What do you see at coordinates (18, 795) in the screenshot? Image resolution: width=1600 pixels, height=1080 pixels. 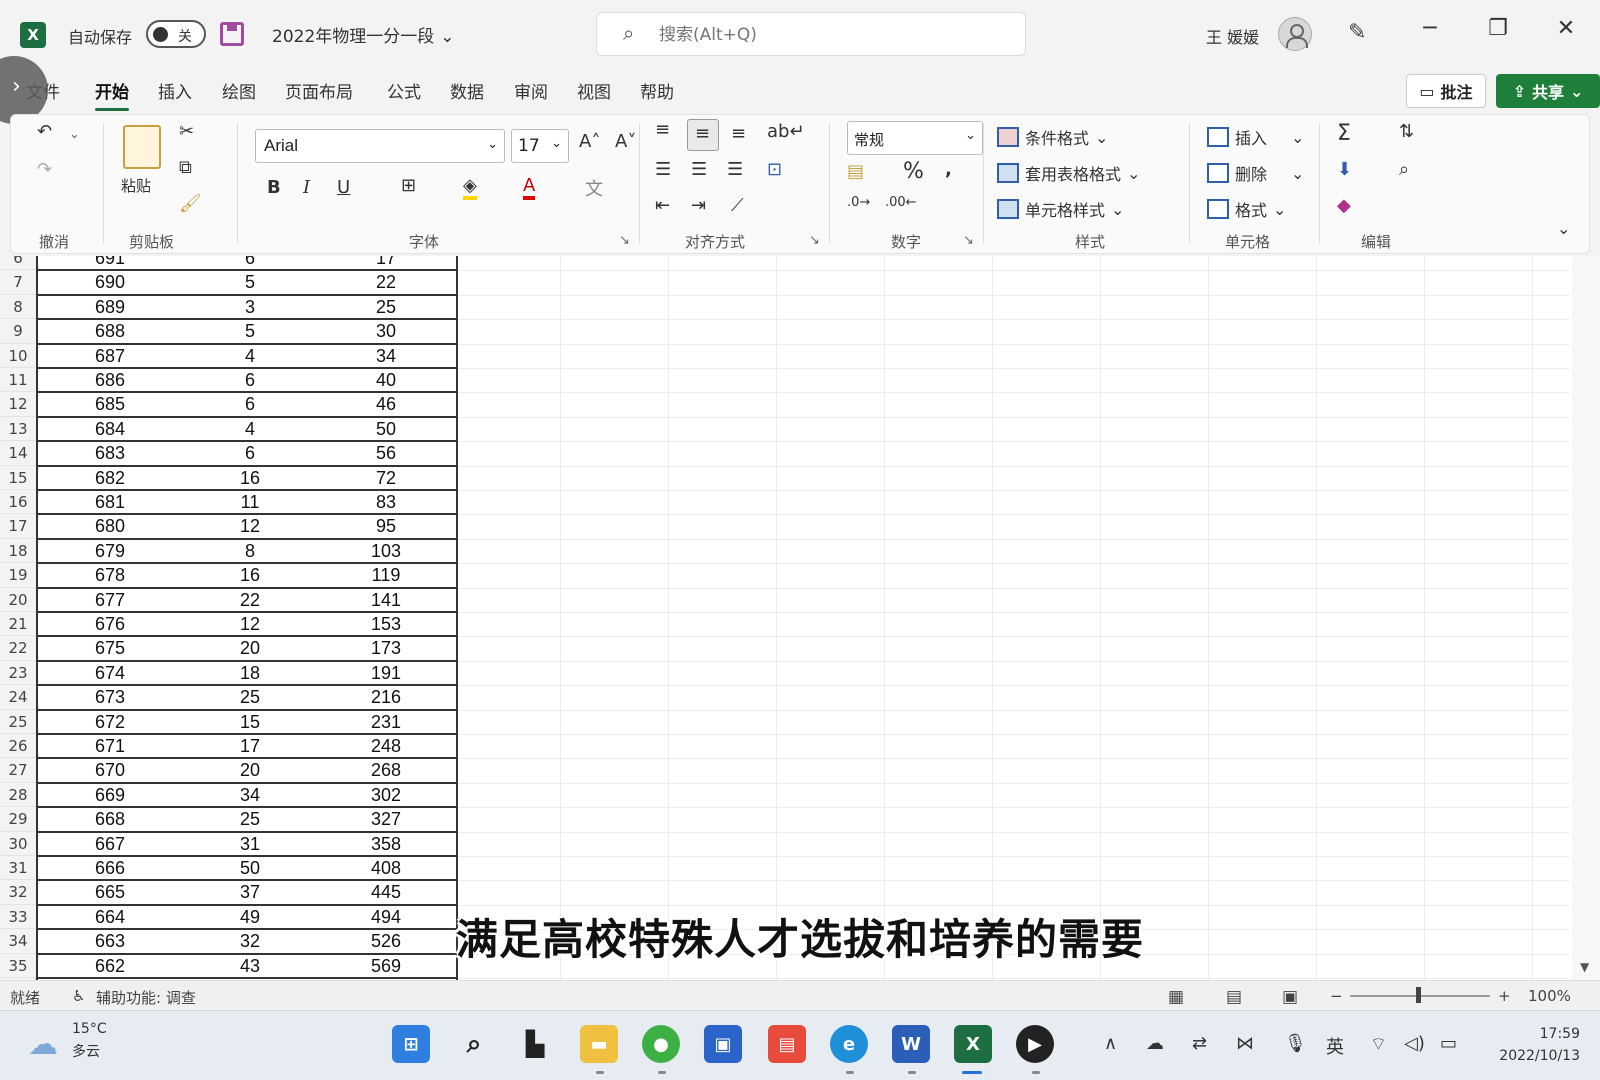 I see `row-header: 28` at bounding box center [18, 795].